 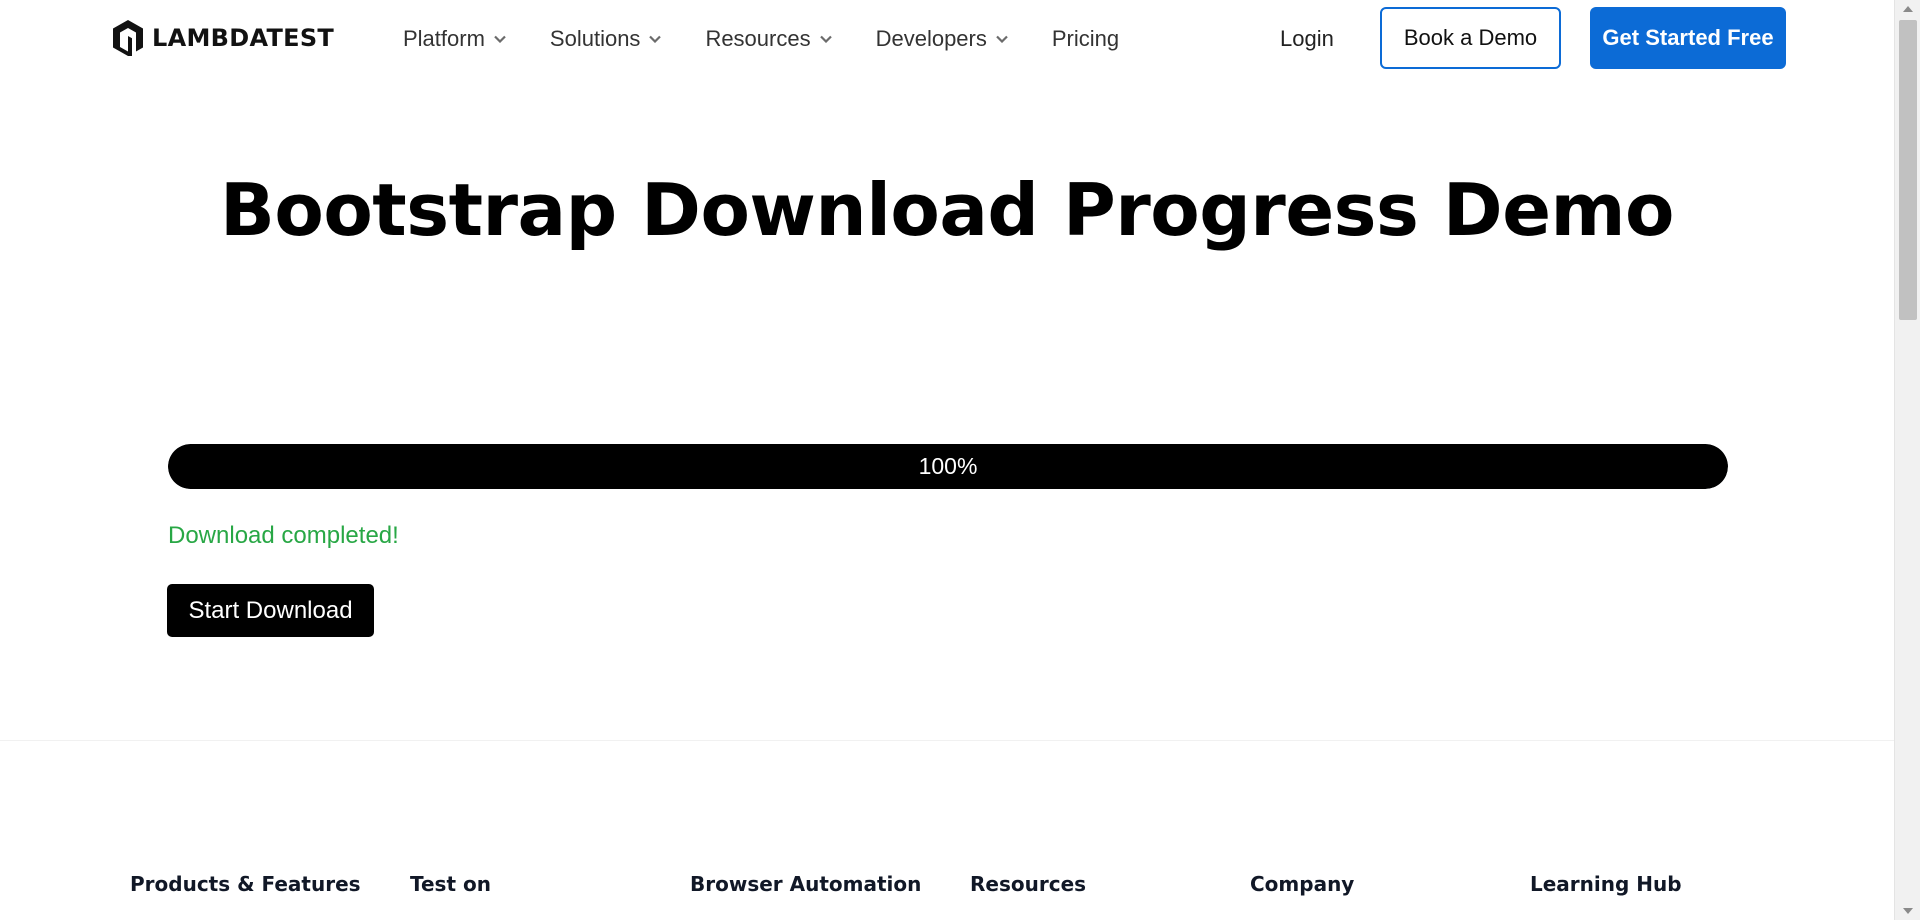 What do you see at coordinates (758, 38) in the screenshot?
I see `nav-item-label: Resources` at bounding box center [758, 38].